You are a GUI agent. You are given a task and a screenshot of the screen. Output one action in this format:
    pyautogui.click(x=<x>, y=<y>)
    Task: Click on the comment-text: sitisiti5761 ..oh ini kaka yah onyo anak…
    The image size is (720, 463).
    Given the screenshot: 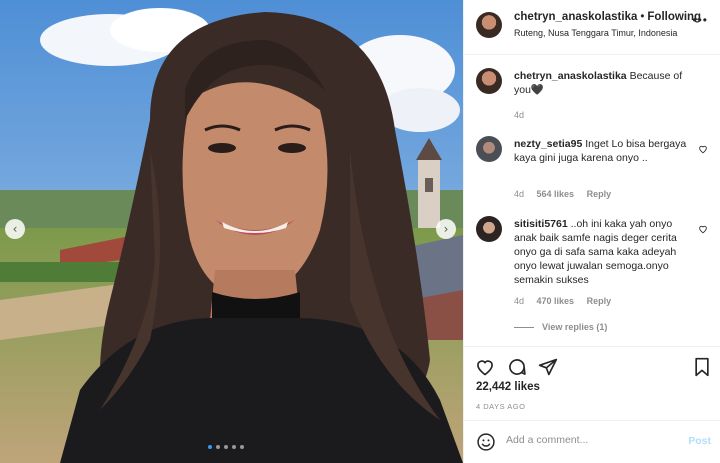 What is the action you would take?
    pyautogui.click(x=604, y=252)
    